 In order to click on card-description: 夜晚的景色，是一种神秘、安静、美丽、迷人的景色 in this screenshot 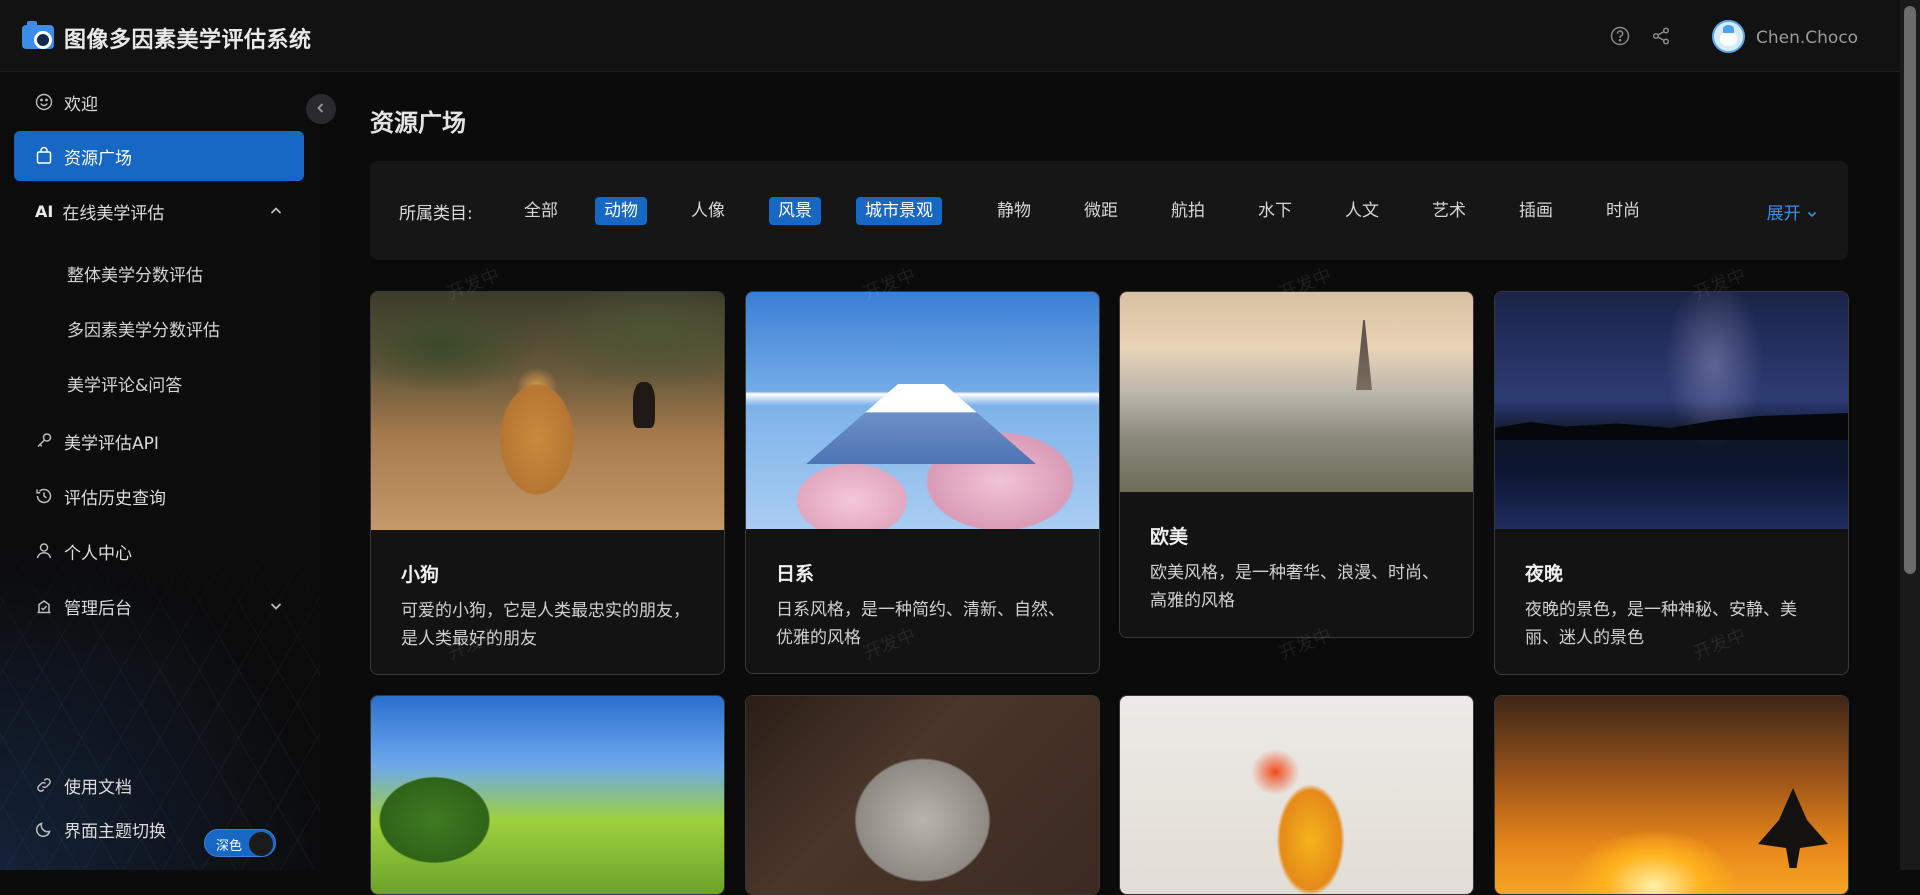, I will do `click(1661, 624)`.